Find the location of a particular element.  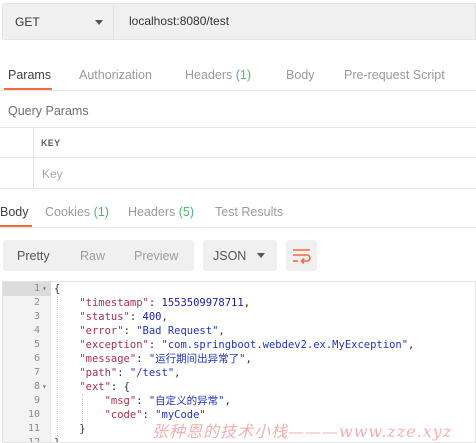

pretty-button: Pretty is located at coordinates (33, 256).